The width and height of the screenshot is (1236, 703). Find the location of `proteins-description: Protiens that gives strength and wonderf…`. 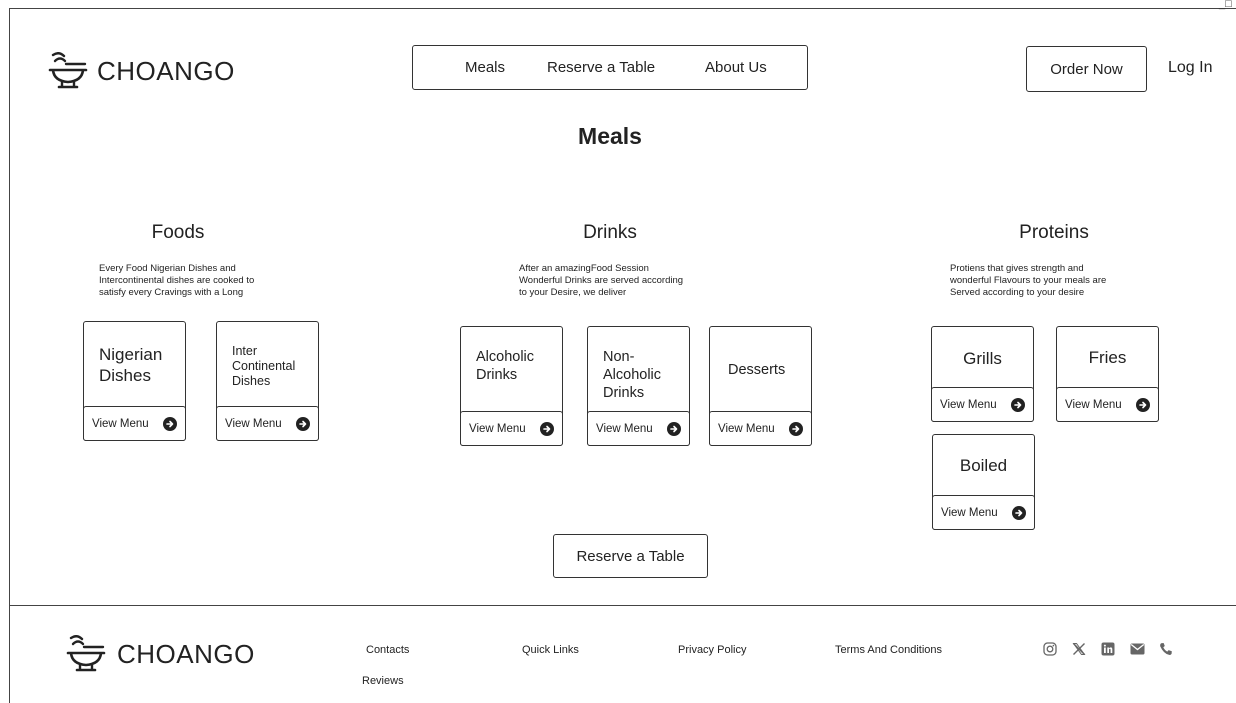

proteins-description: Protiens that gives strength and wonderf… is located at coordinates (1028, 280).